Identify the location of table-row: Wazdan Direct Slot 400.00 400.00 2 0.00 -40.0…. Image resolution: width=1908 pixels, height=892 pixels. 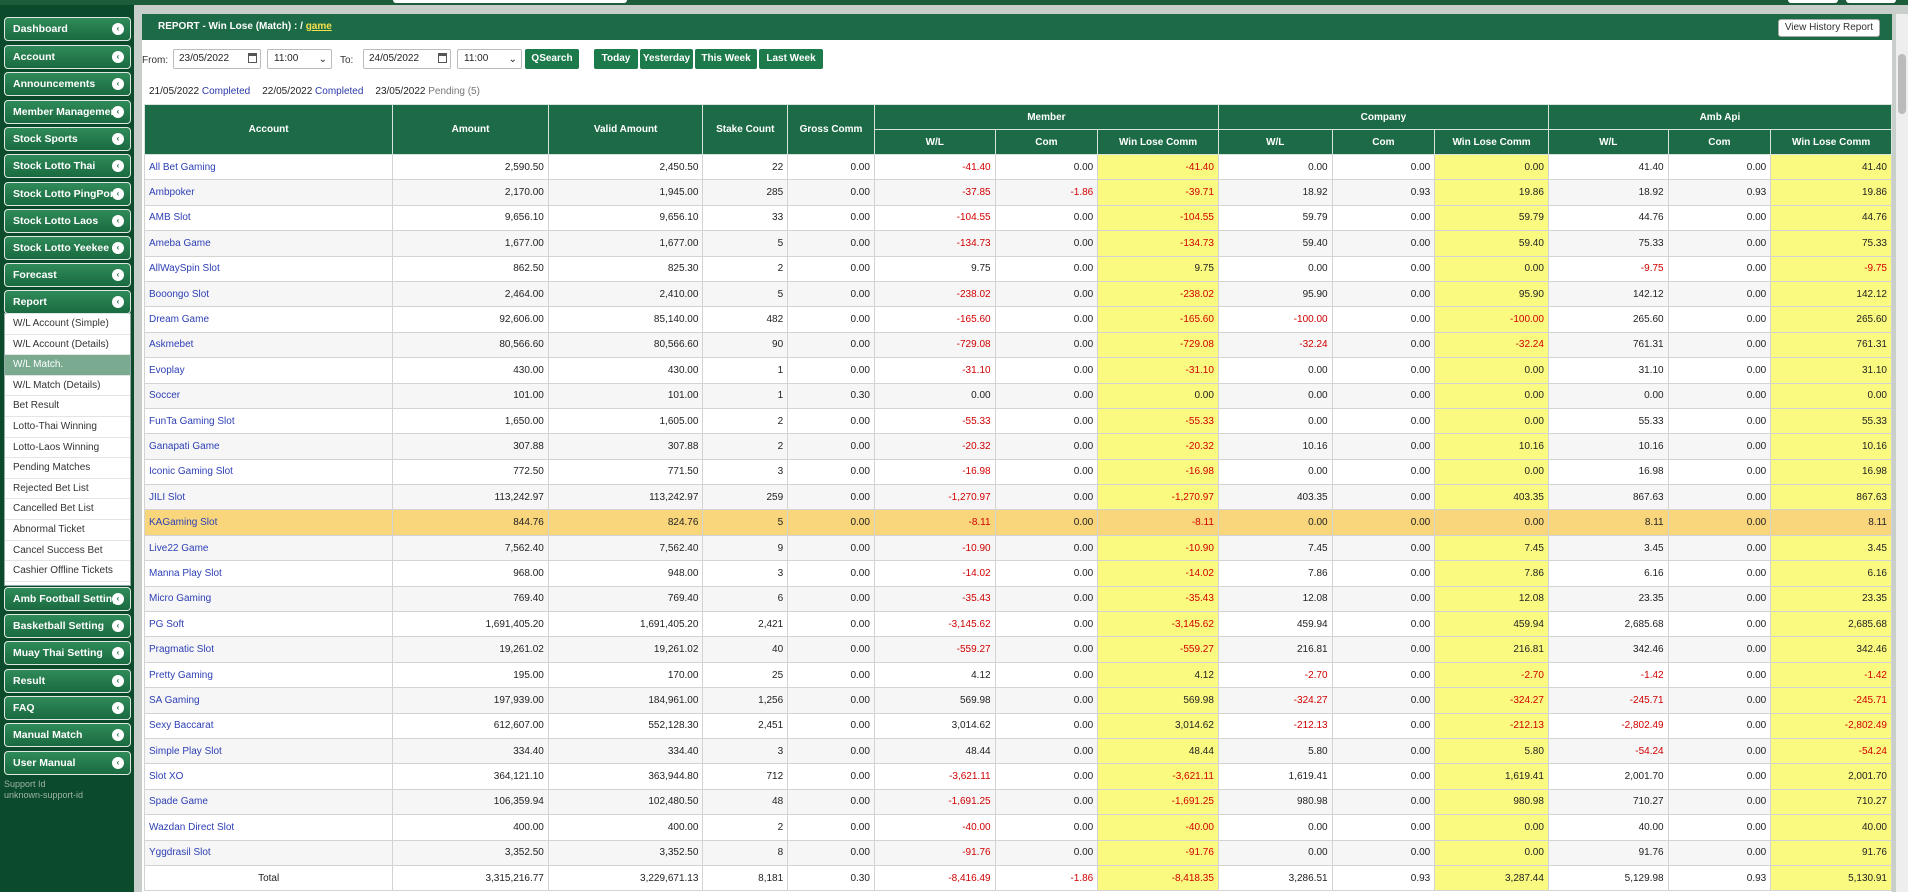
(1017, 827).